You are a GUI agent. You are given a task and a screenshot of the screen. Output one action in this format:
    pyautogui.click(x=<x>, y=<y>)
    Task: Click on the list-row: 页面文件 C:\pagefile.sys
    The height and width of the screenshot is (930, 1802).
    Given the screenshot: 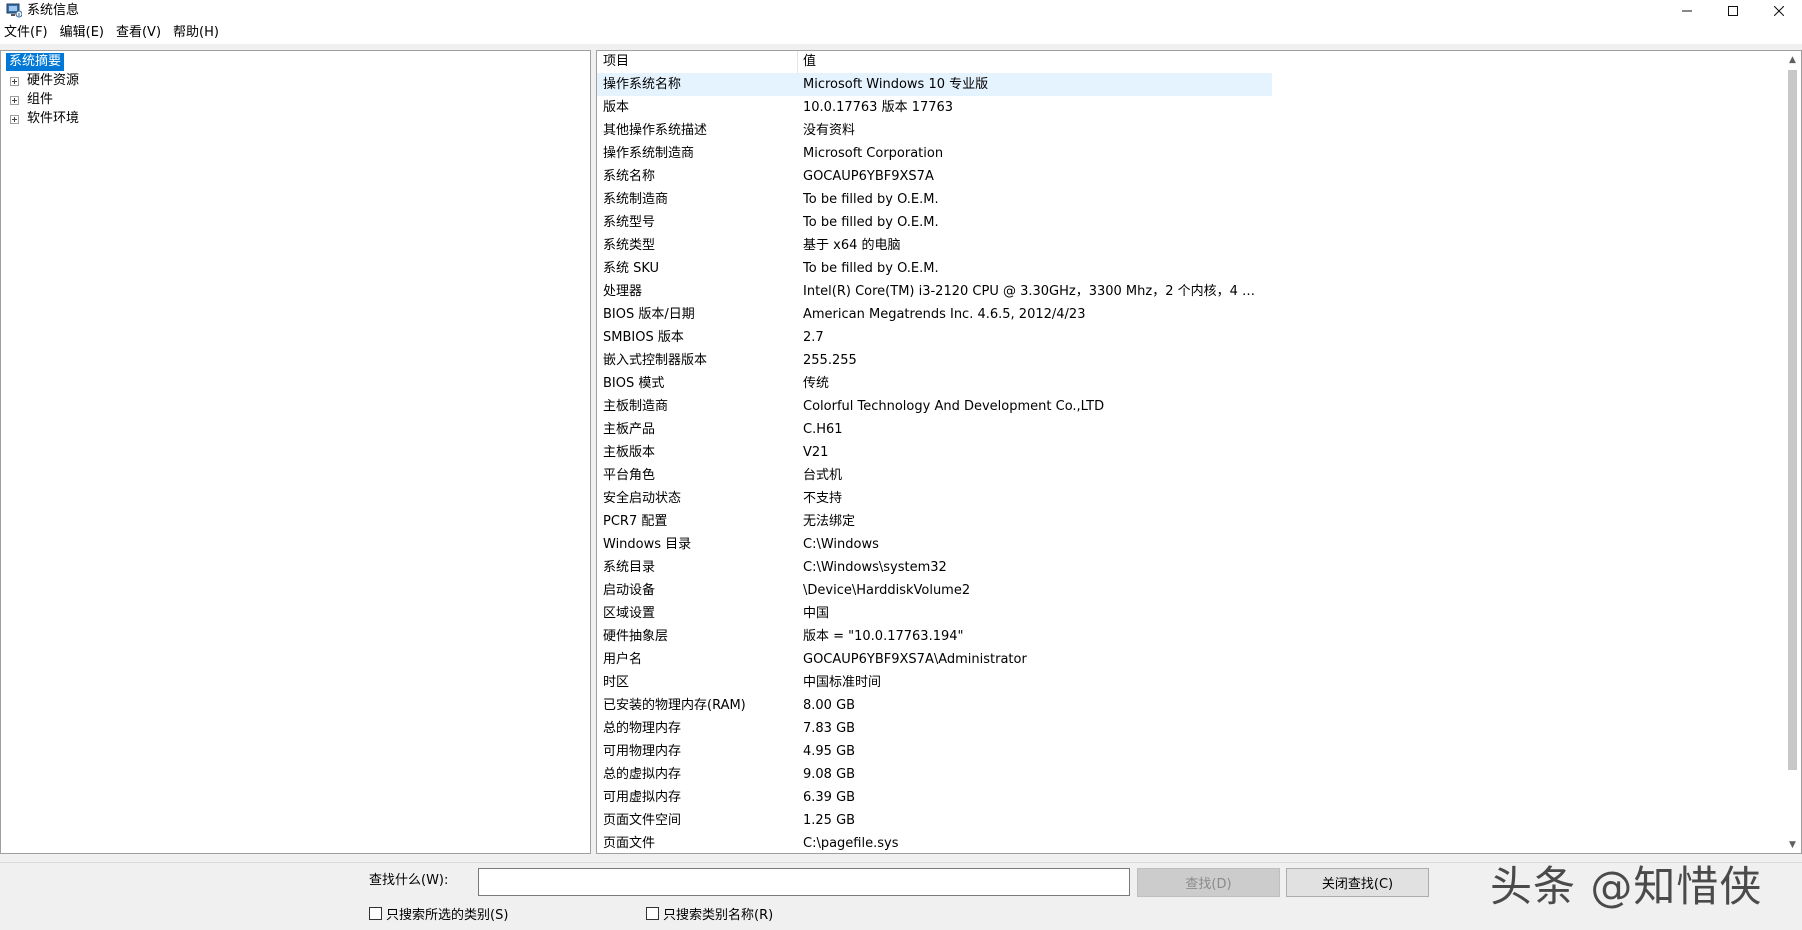 What is the action you would take?
    pyautogui.click(x=1189, y=842)
    